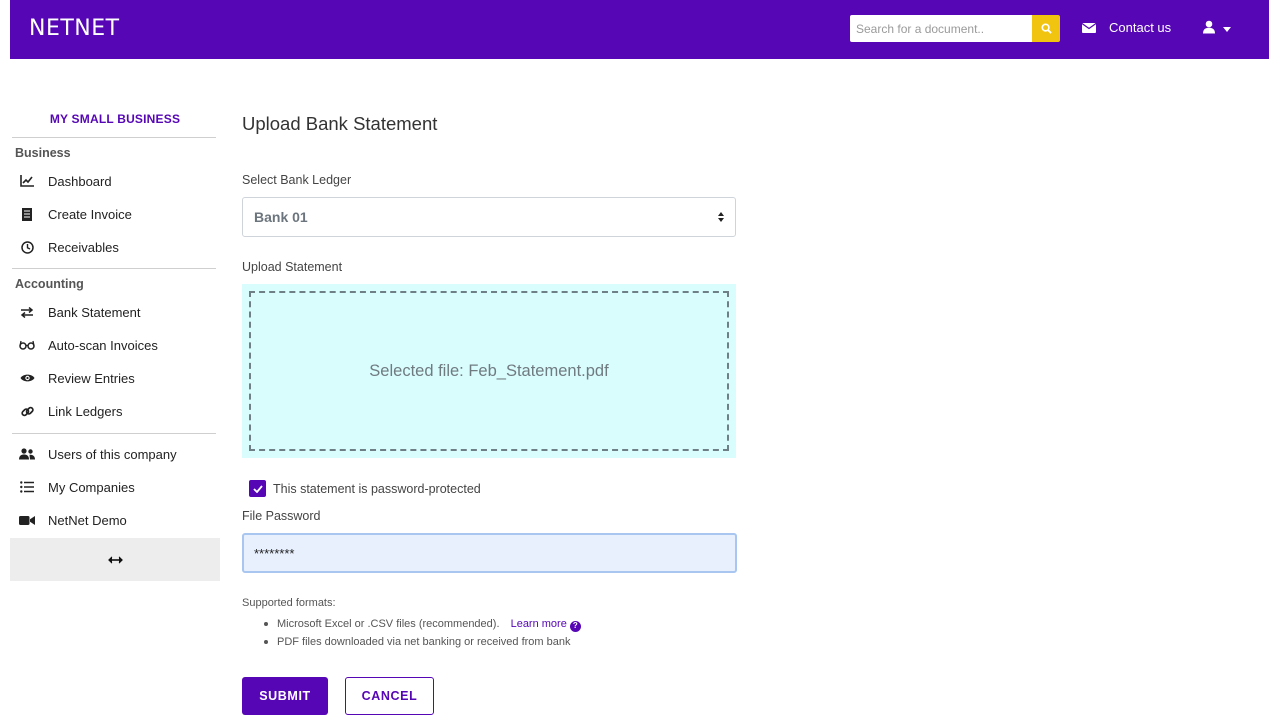 This screenshot has width=1280, height=720. I want to click on glasses-icon, so click(27, 345).